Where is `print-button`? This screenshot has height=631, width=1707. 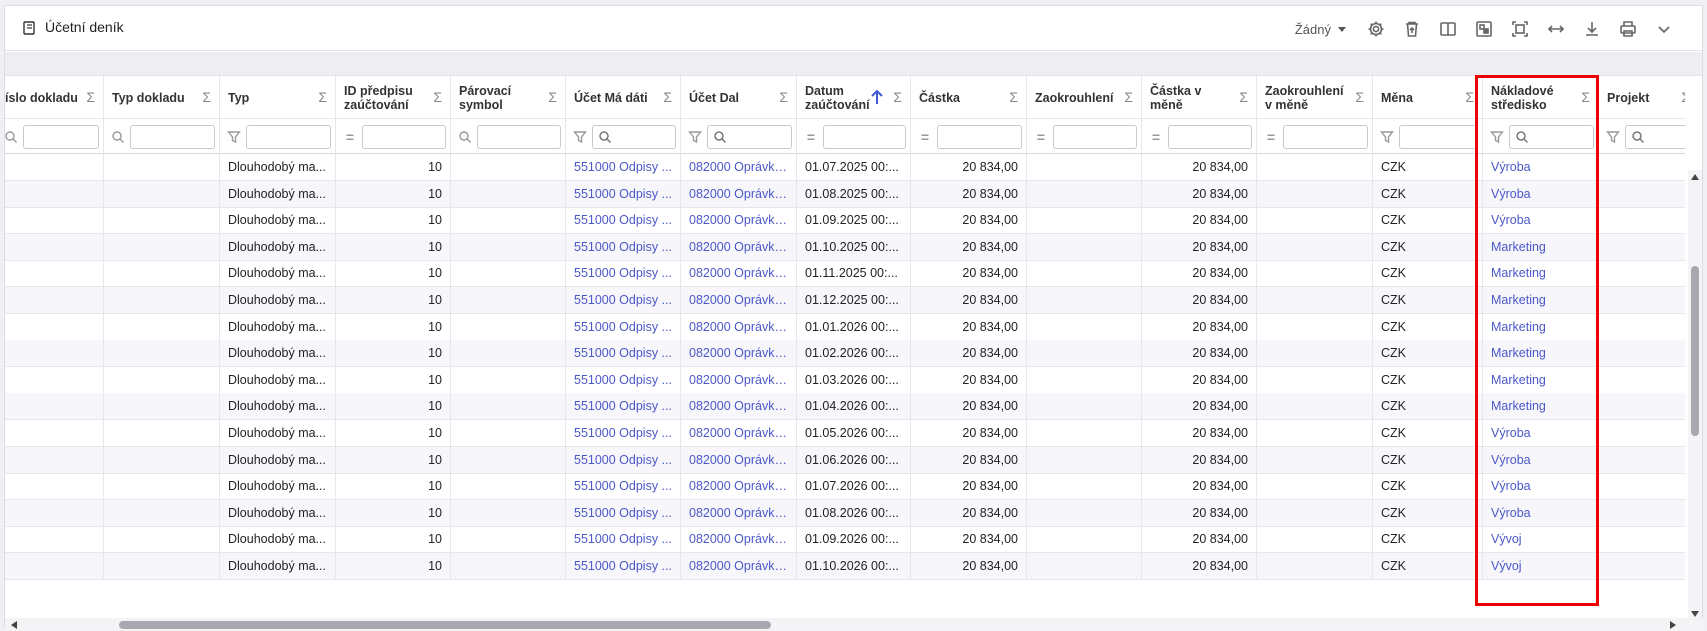 print-button is located at coordinates (1628, 29).